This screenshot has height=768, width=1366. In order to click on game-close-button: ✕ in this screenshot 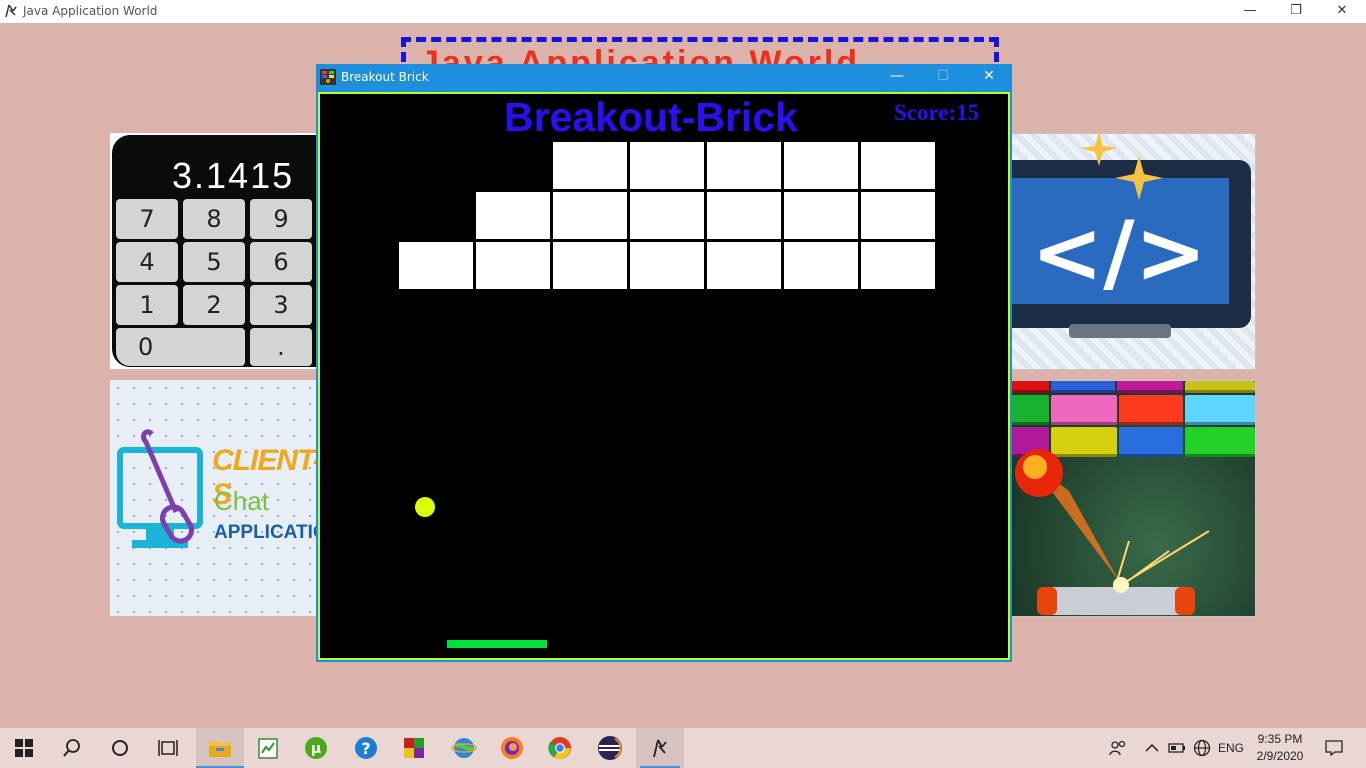, I will do `click(989, 77)`.